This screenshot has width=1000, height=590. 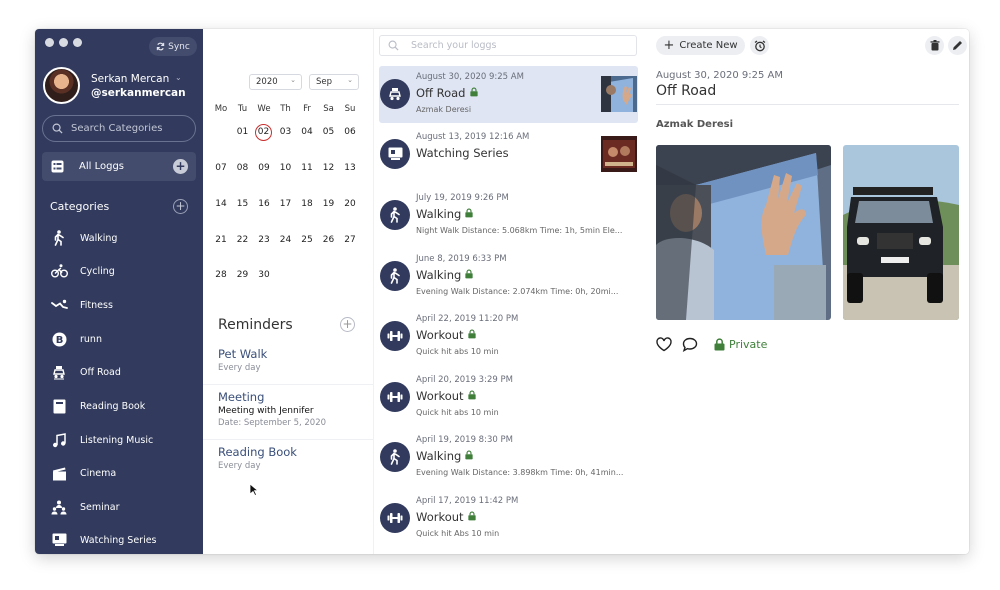 I want to click on reminder-title: Reading Book, so click(x=257, y=452).